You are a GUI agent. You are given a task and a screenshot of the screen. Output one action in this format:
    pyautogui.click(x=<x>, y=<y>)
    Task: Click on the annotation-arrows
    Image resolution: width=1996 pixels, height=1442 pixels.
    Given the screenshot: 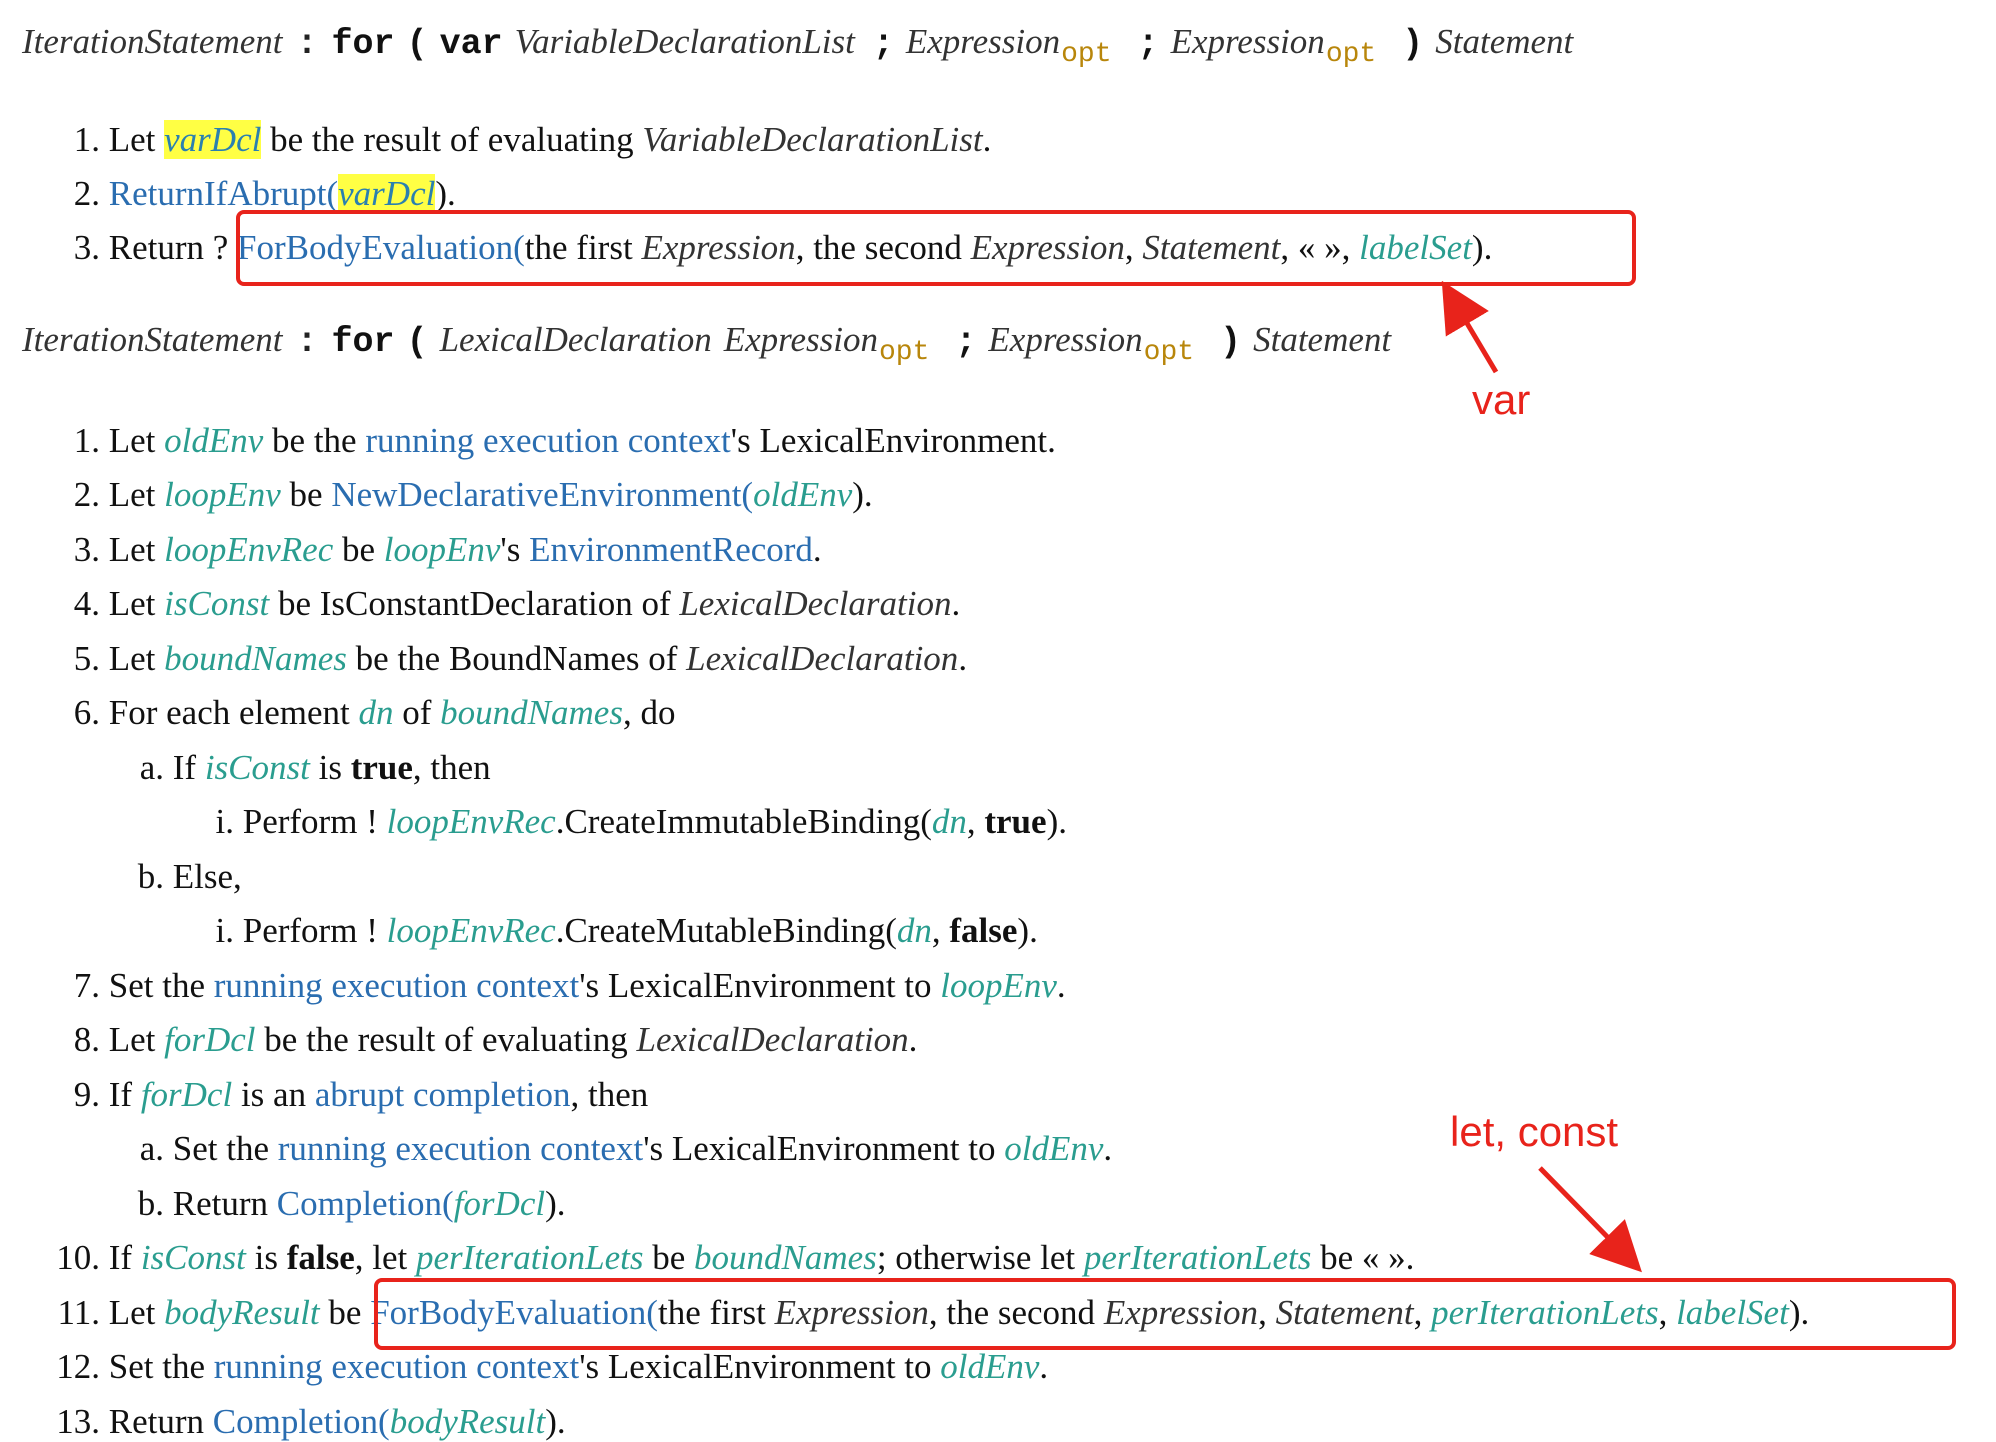 What is the action you would take?
    pyautogui.click(x=1541, y=776)
    